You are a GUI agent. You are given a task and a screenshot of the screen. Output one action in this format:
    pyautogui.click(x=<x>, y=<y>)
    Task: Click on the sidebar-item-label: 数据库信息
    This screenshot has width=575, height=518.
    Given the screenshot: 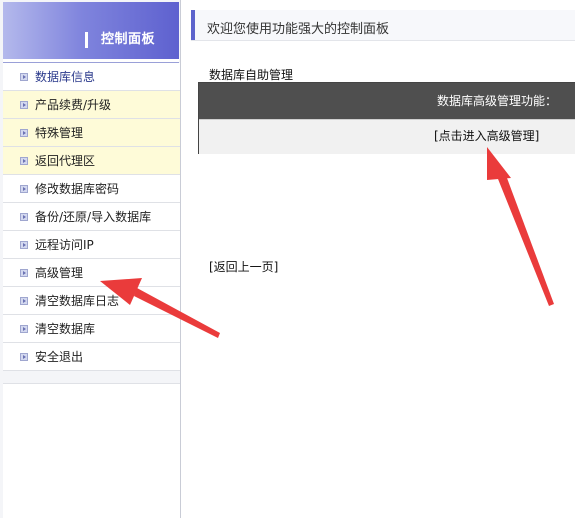 What is the action you would take?
    pyautogui.click(x=65, y=77)
    